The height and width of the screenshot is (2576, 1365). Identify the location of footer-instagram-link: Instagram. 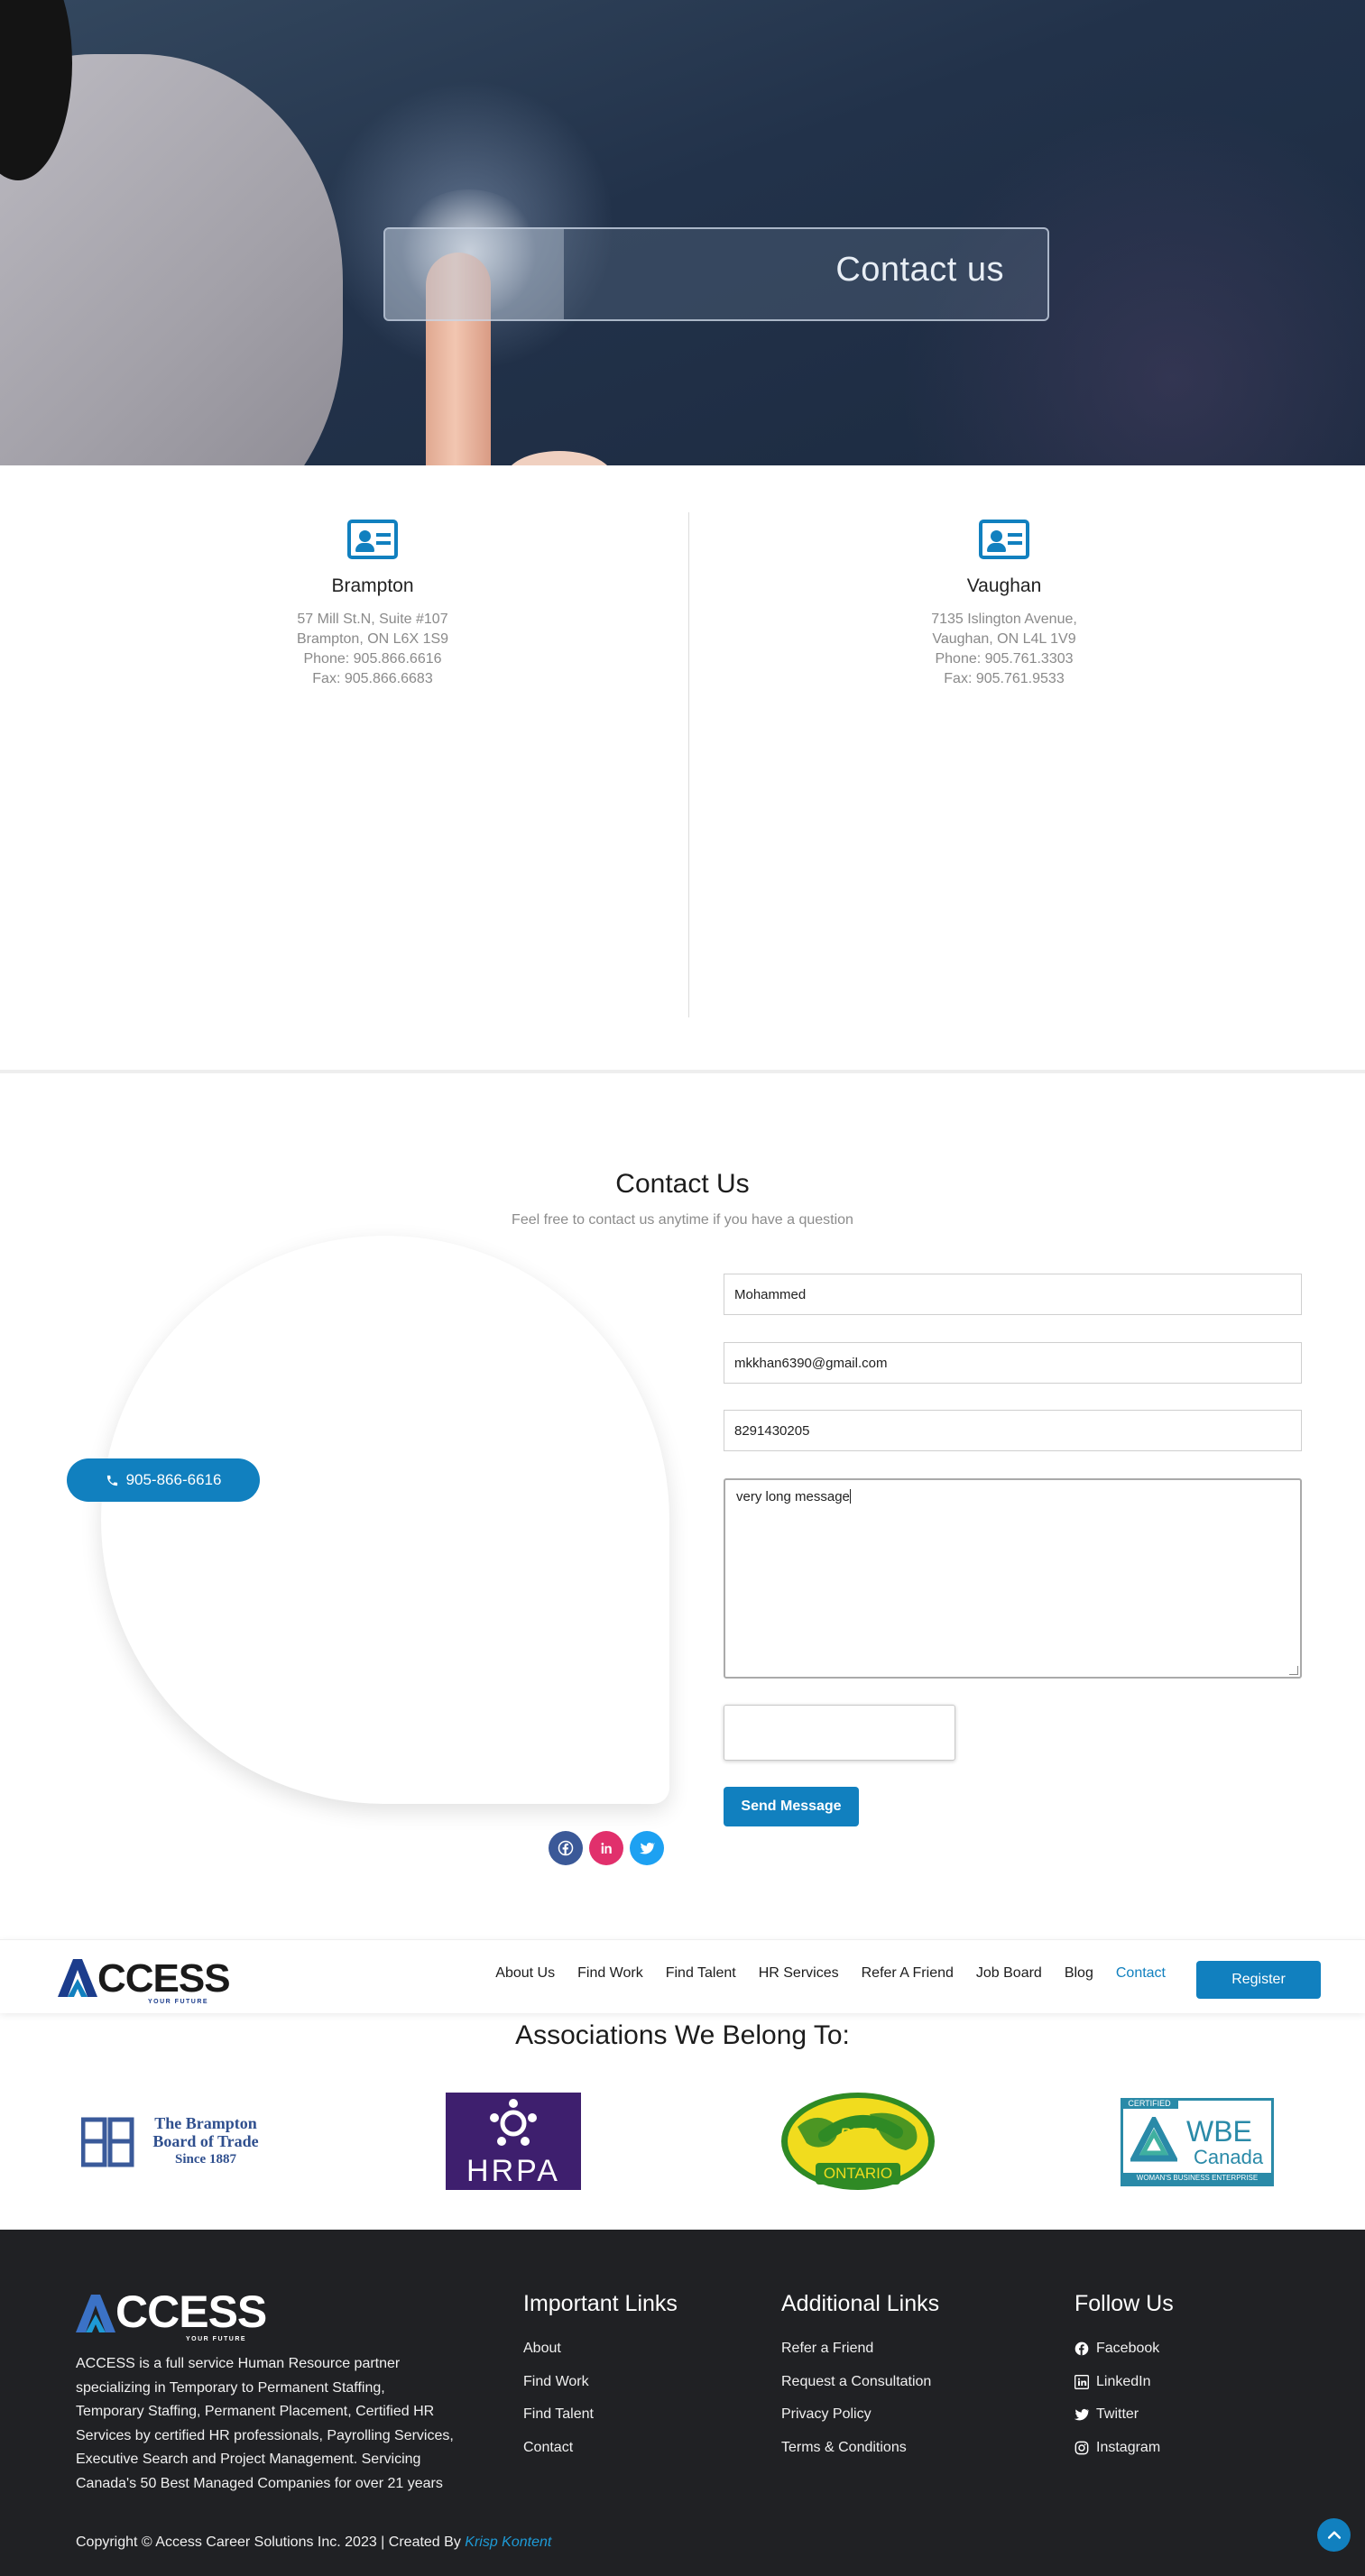
(1117, 2448).